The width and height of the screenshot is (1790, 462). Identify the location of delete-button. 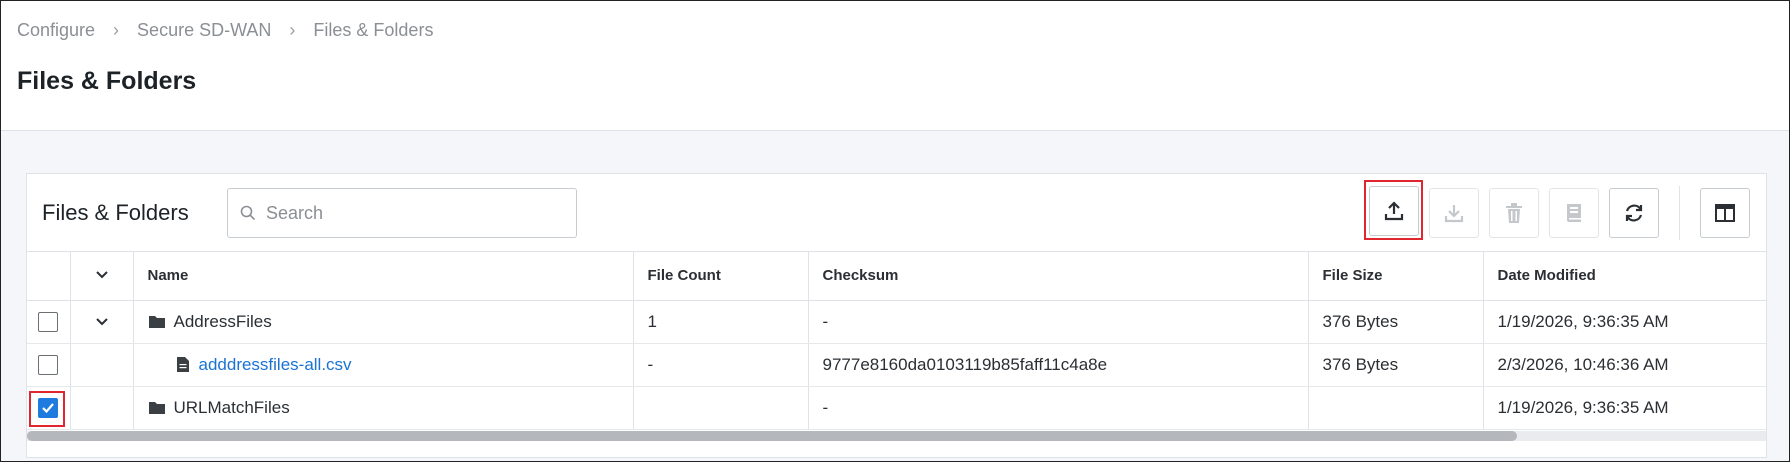
(1514, 213).